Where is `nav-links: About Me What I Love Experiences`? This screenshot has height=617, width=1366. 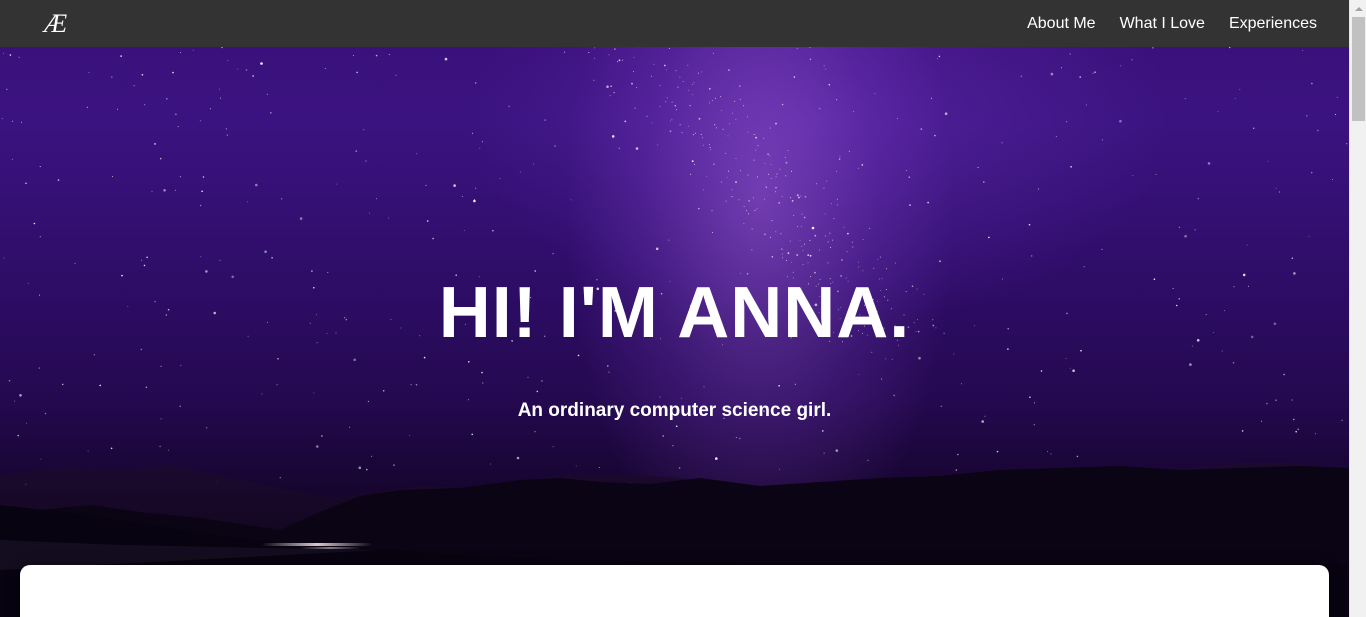 nav-links: About Me What I Love Experiences is located at coordinates (1172, 23).